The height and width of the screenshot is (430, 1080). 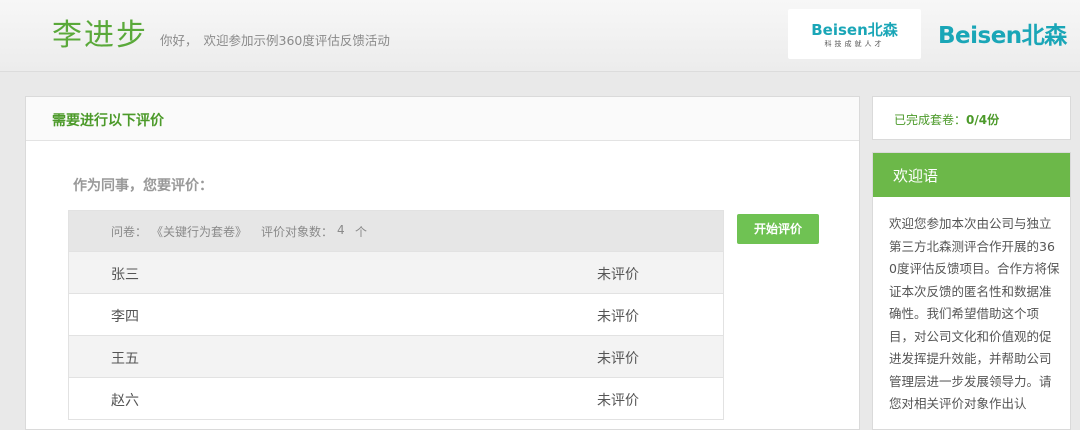 I want to click on welcome-header: 欢迎语, so click(x=971, y=175).